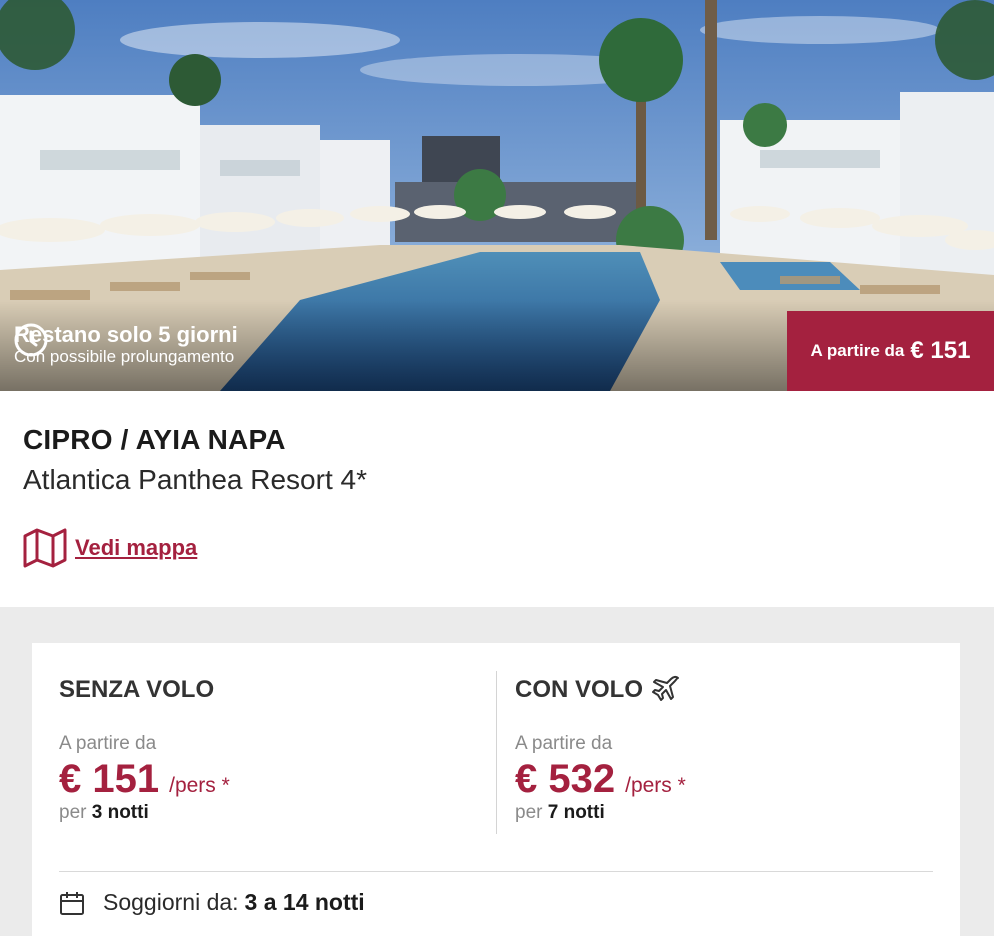  What do you see at coordinates (496, 752) in the screenshot?
I see `column-divider` at bounding box center [496, 752].